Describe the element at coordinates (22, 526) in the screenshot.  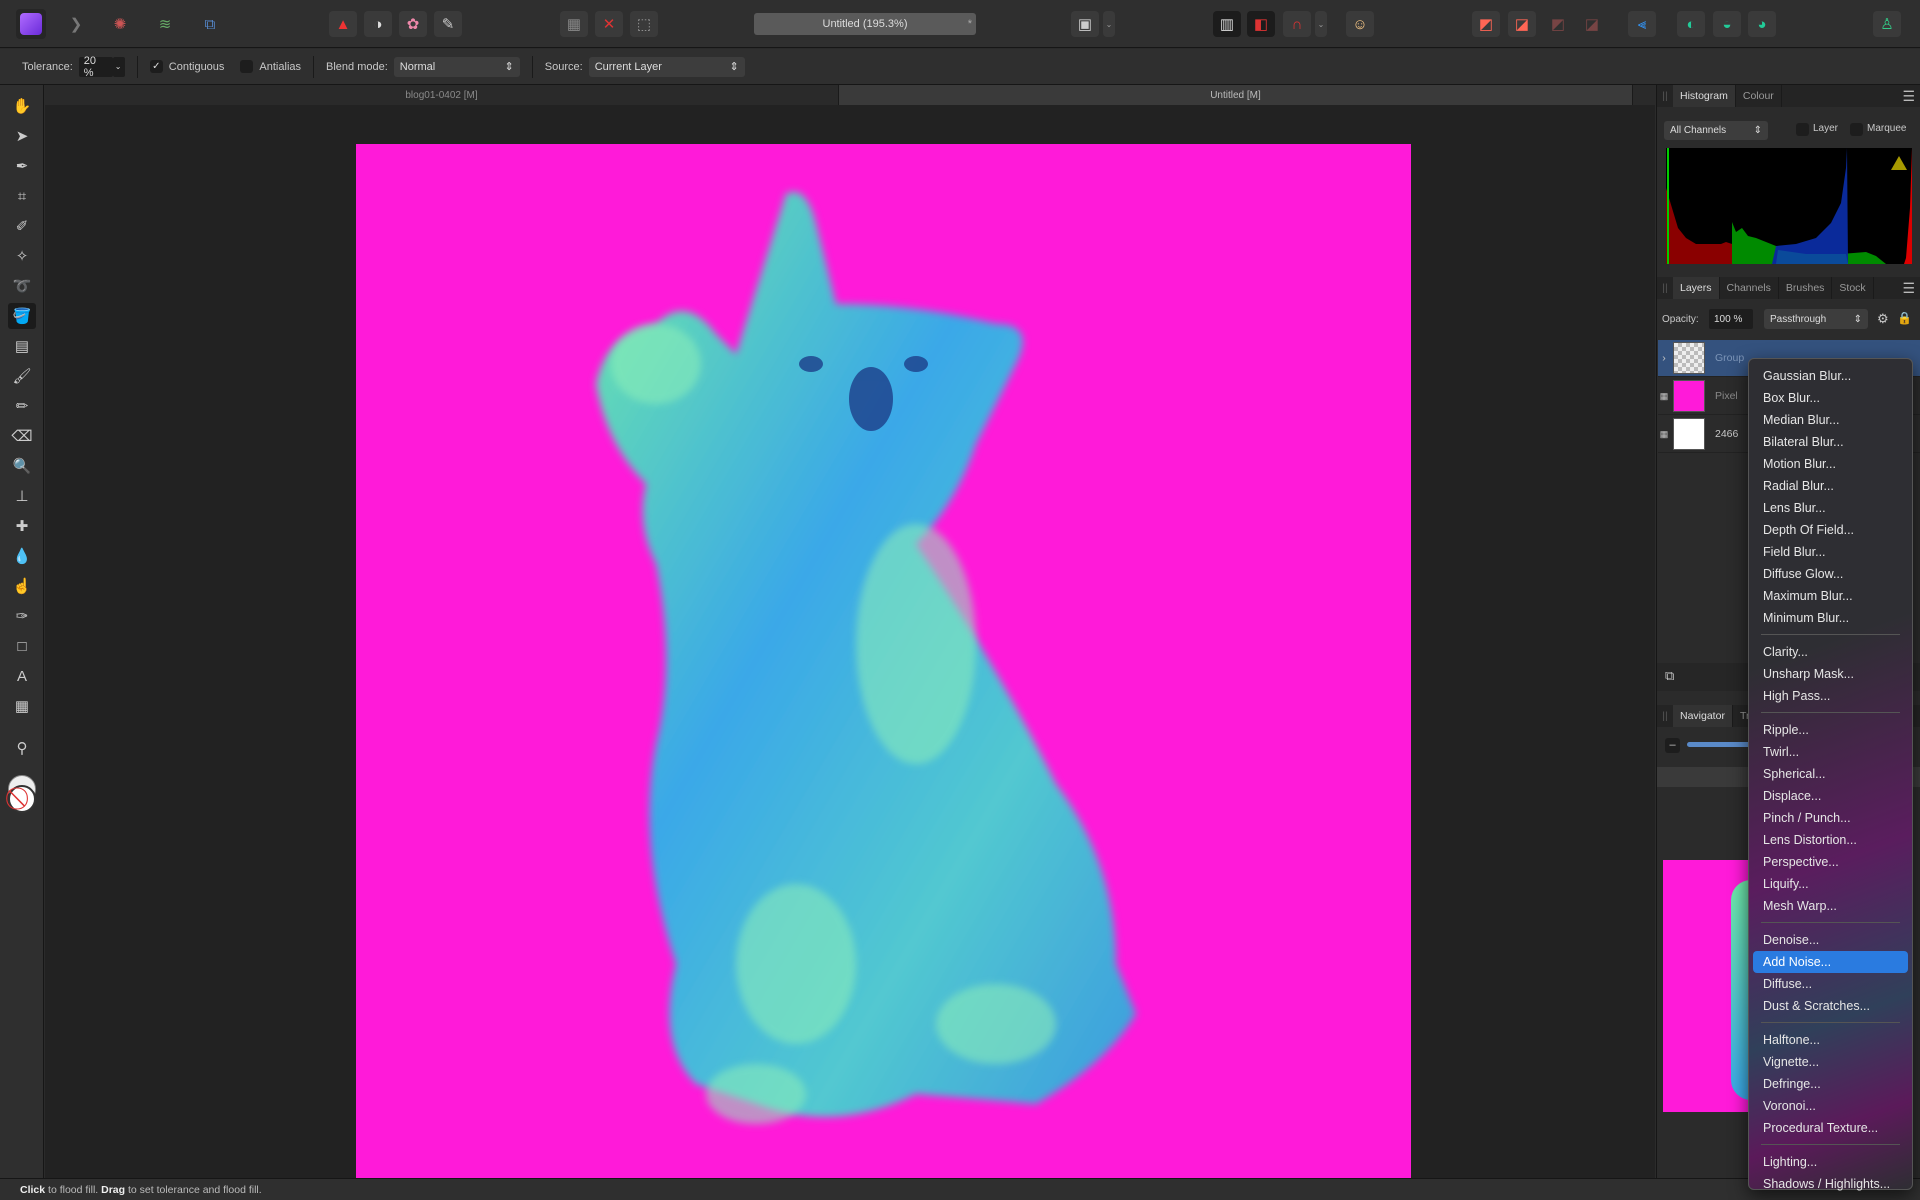
I see `healing-tool: ✚` at that location.